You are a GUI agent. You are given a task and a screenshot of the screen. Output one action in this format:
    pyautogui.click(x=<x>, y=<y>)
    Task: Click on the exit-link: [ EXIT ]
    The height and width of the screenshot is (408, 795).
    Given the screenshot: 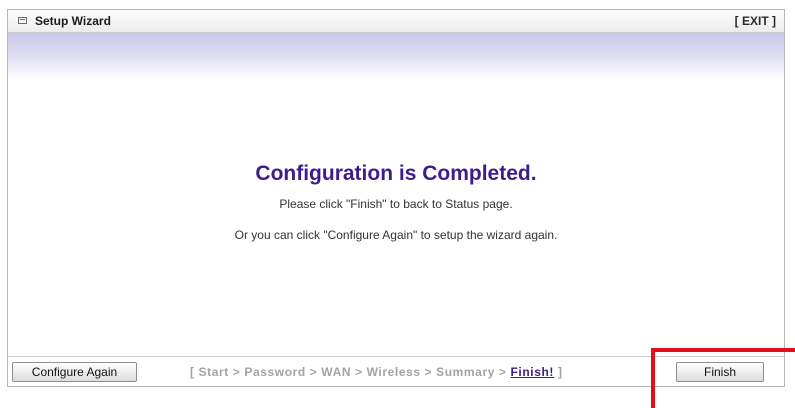 What is the action you would take?
    pyautogui.click(x=755, y=21)
    